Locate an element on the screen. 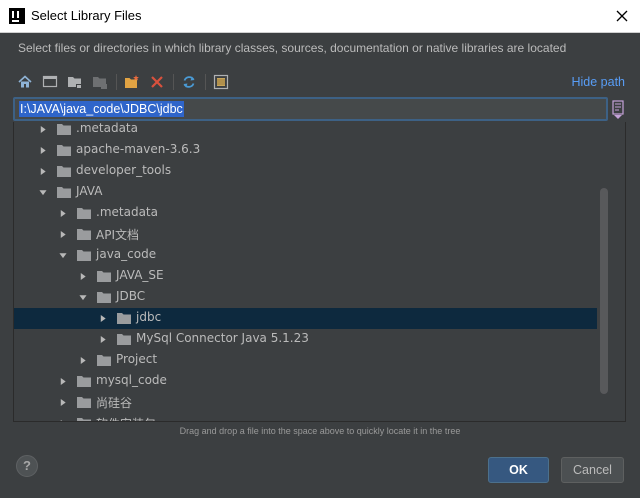  new-folder-button is located at coordinates (132, 82).